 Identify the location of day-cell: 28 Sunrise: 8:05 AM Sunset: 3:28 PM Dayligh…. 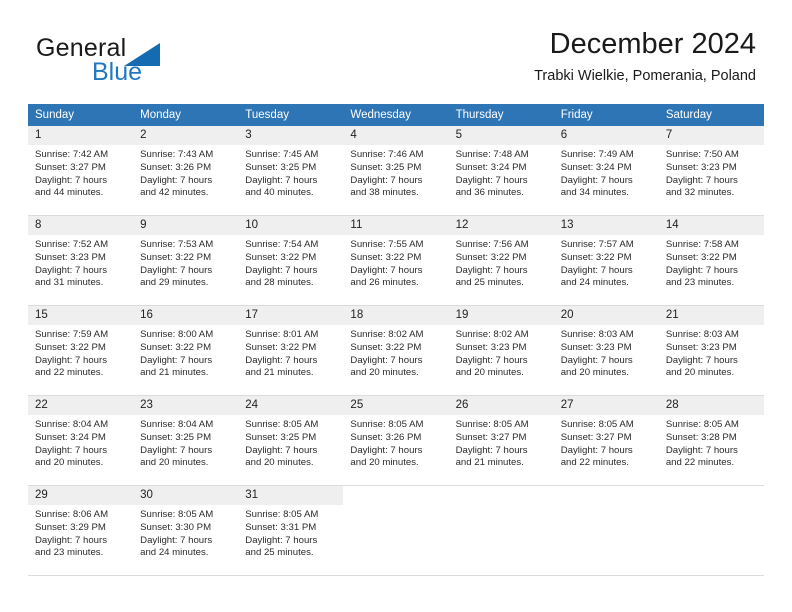
(711, 440).